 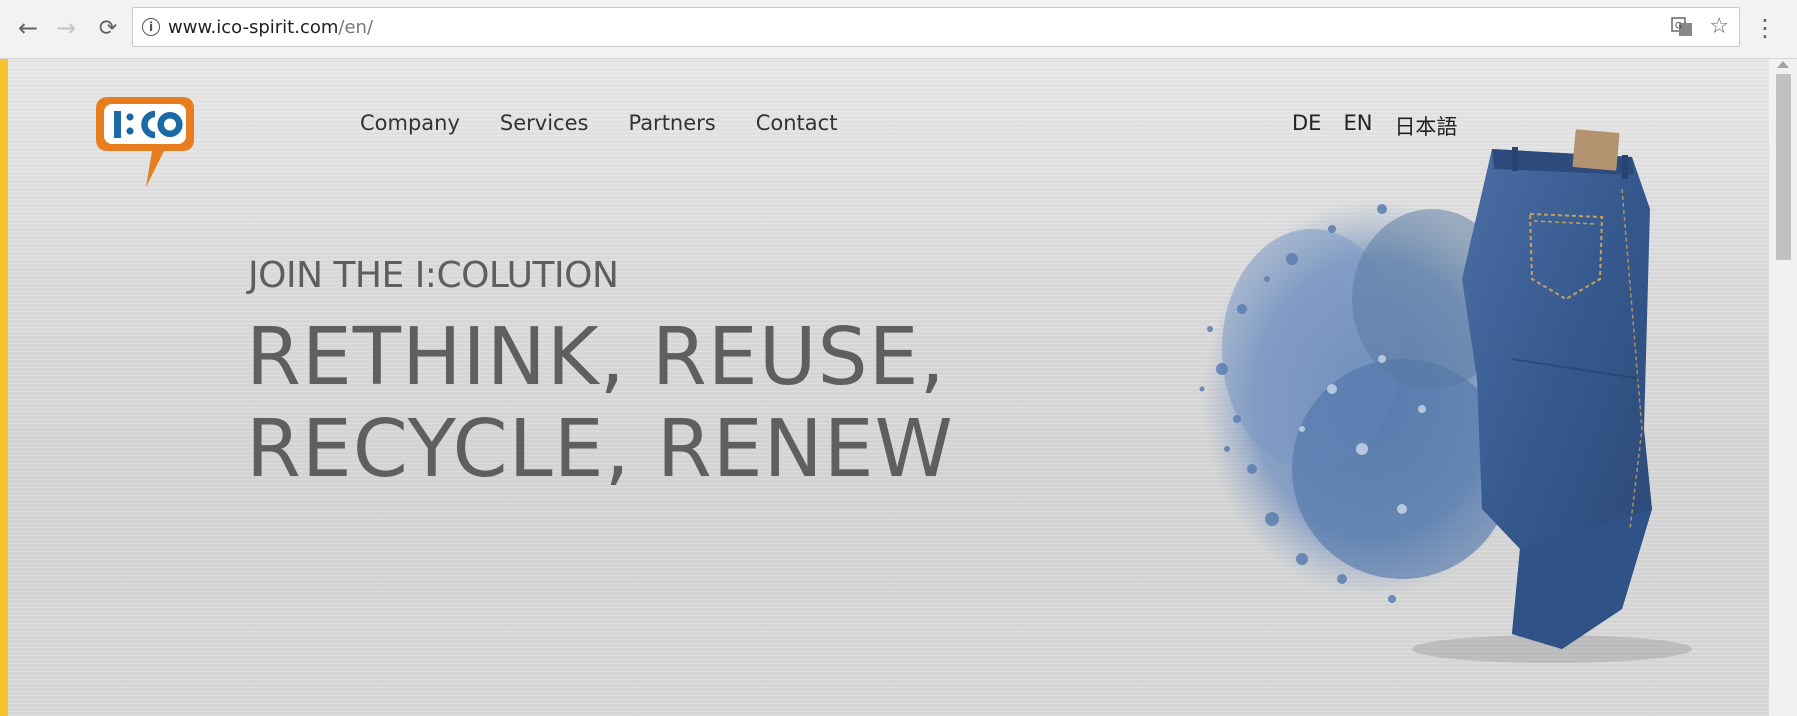 What do you see at coordinates (146, 142) in the screenshot?
I see `ico-logo` at bounding box center [146, 142].